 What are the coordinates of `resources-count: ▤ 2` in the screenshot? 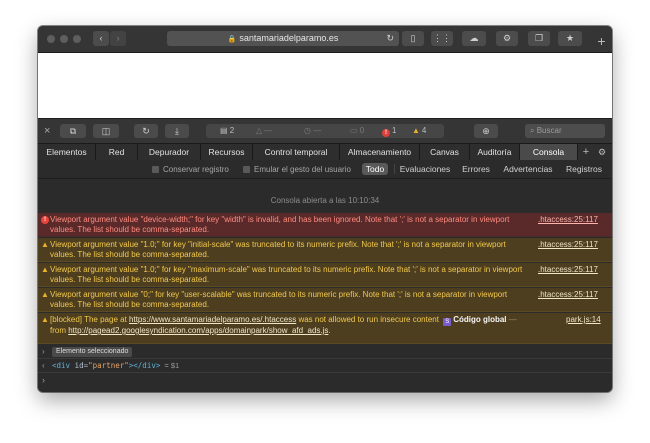 It's located at (227, 131).